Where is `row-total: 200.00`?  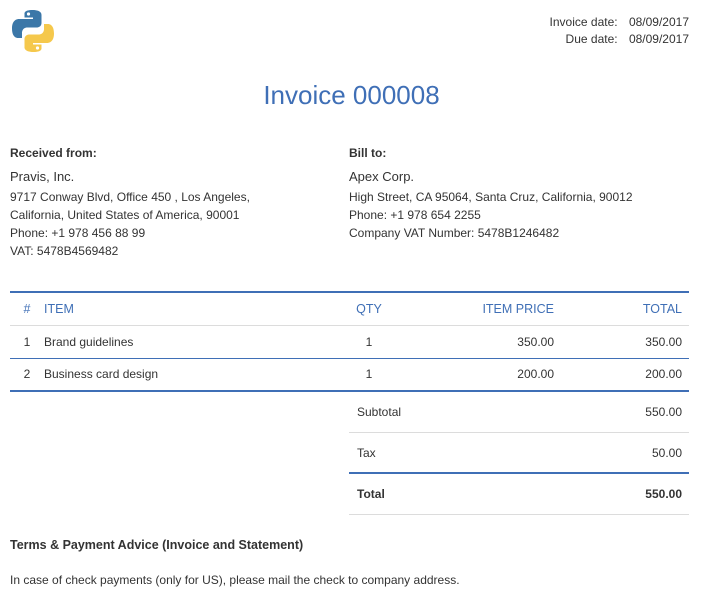
row-total: 200.00 is located at coordinates (663, 374).